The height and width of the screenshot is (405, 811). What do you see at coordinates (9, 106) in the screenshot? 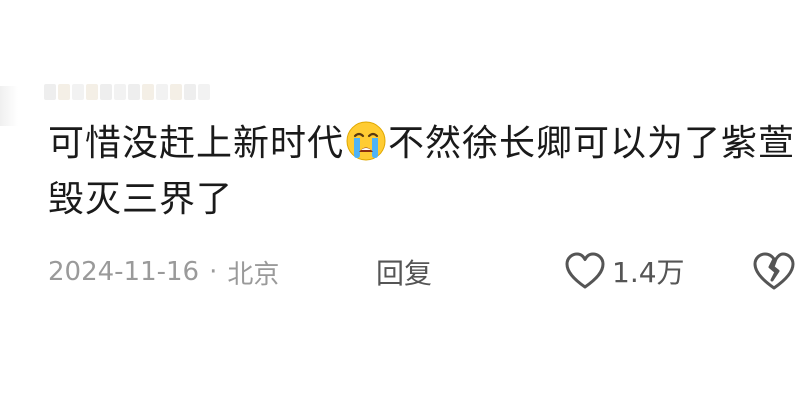
I see `blurred-avatar-edge` at bounding box center [9, 106].